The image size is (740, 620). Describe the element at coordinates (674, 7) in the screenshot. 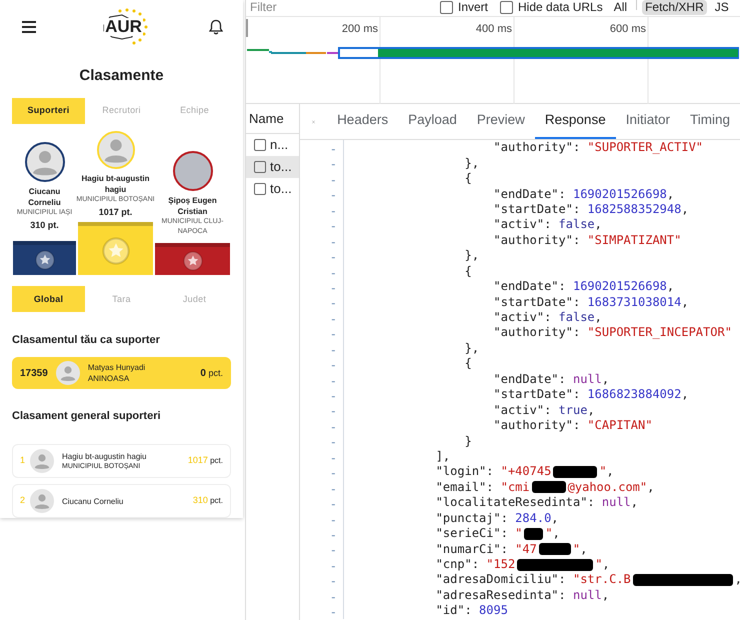

I see `type-filter: Fetch/XHR` at that location.